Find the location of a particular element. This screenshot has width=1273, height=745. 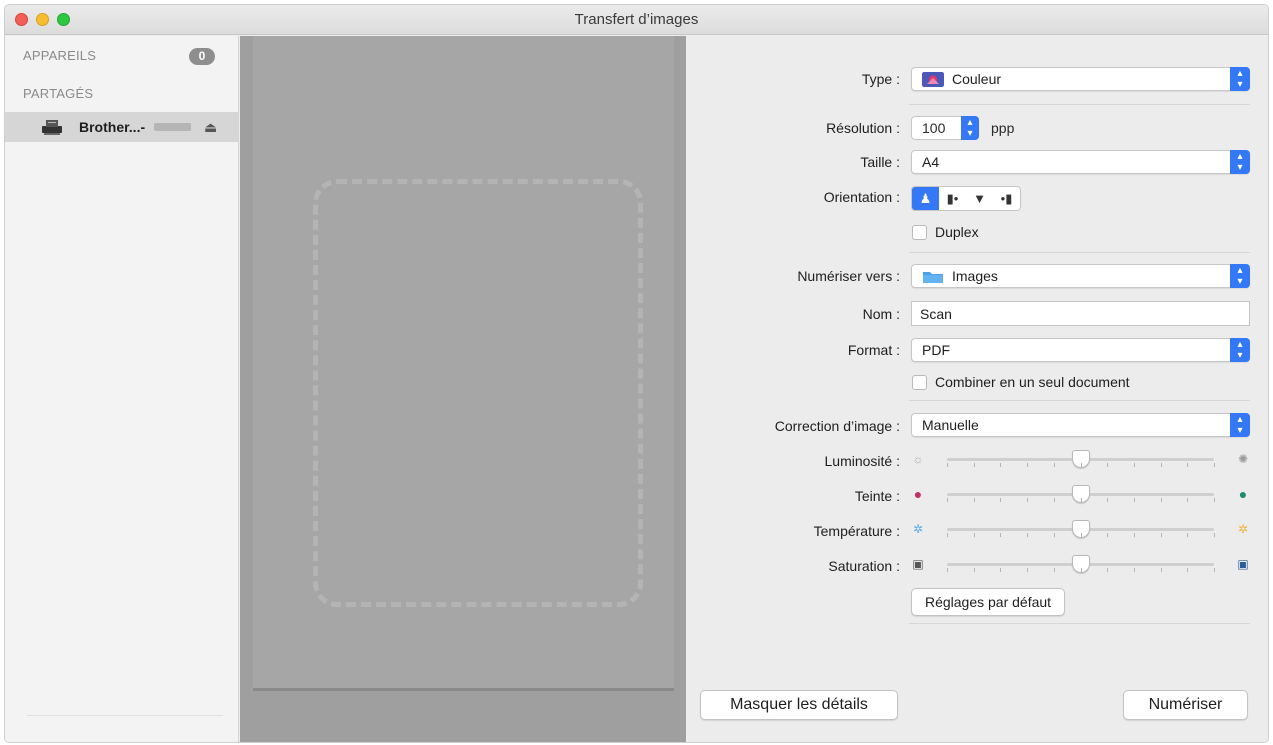

orientation-segmented-control: ♟ ▮• ▼ •▮ is located at coordinates (966, 198).